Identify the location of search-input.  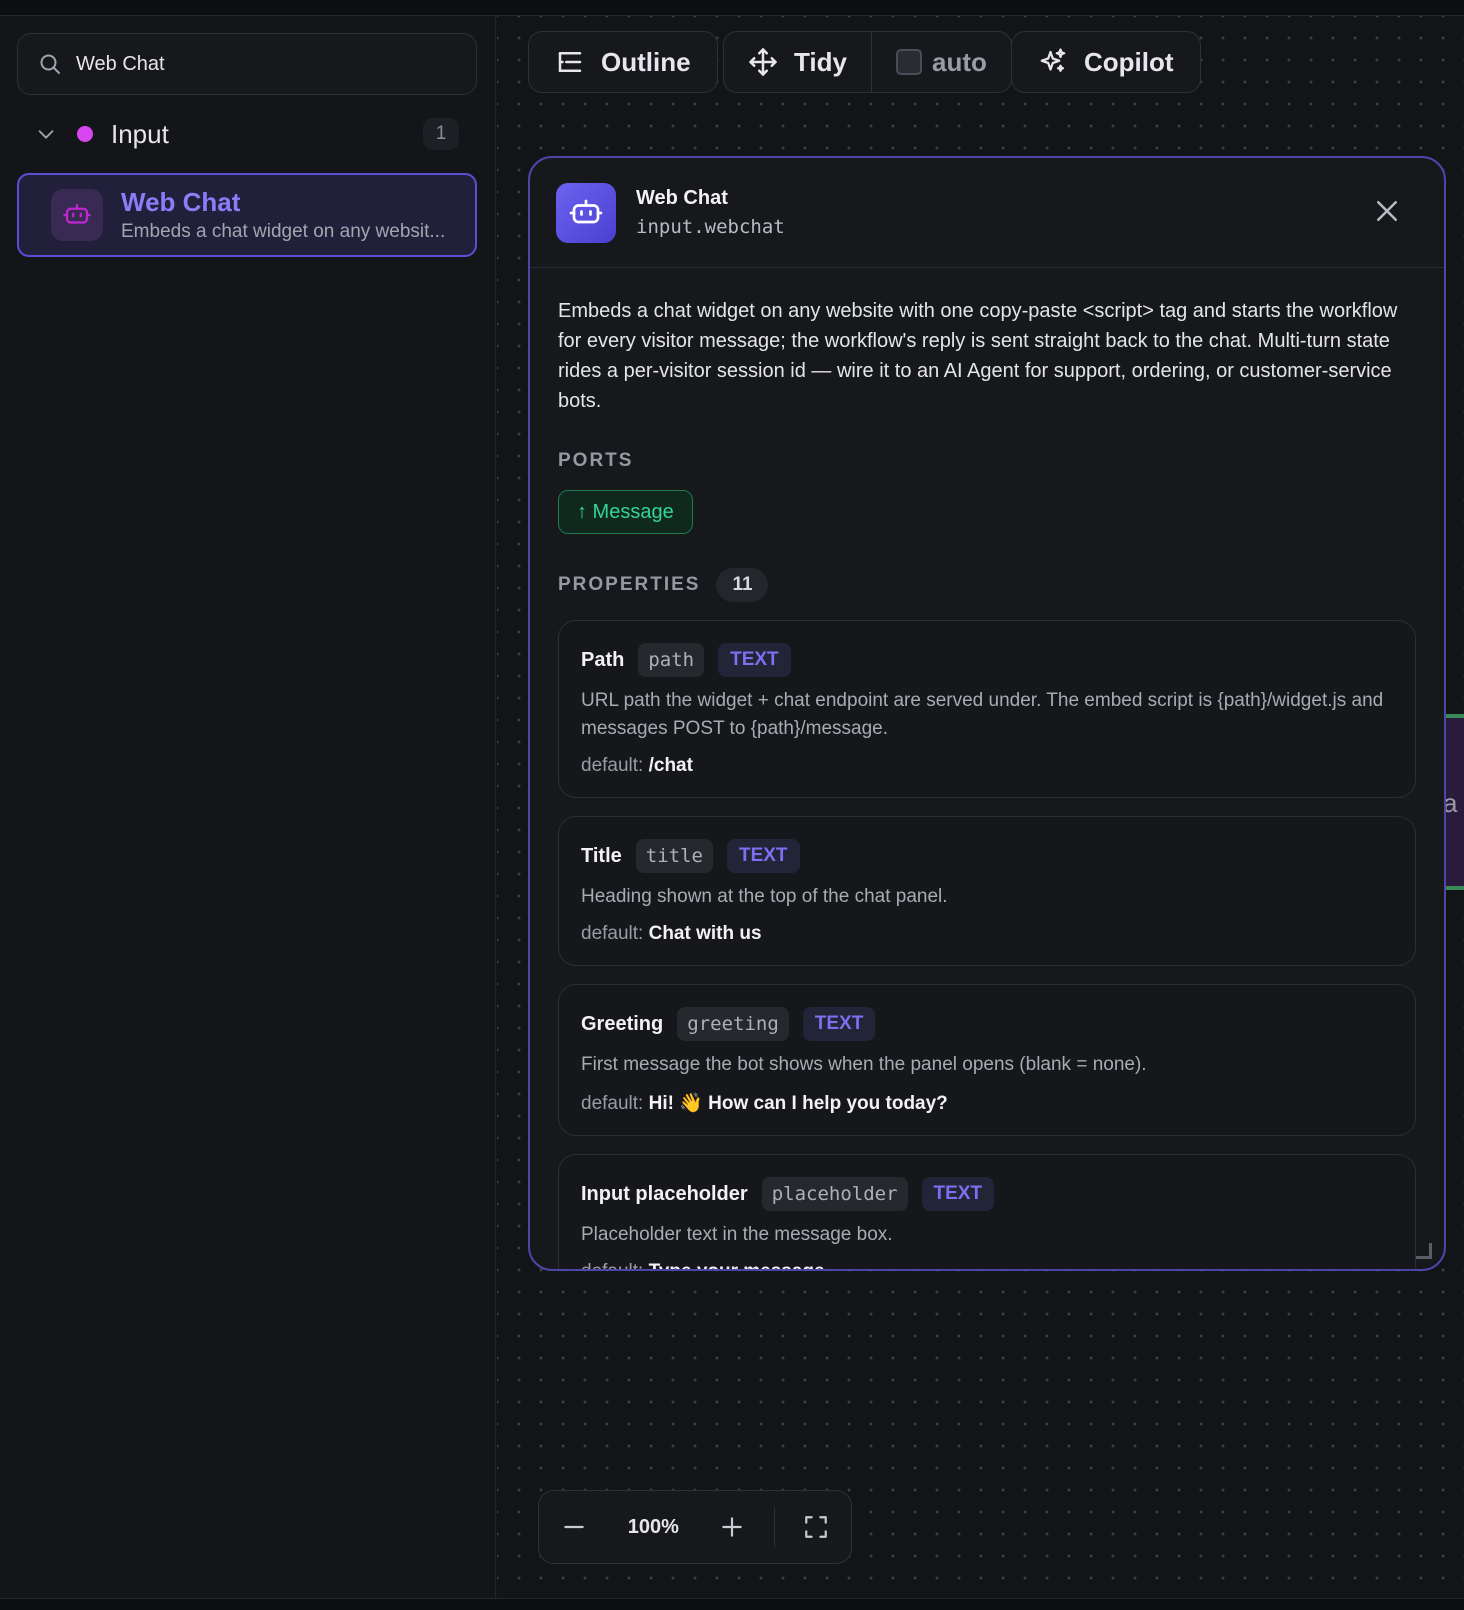
(266, 64).